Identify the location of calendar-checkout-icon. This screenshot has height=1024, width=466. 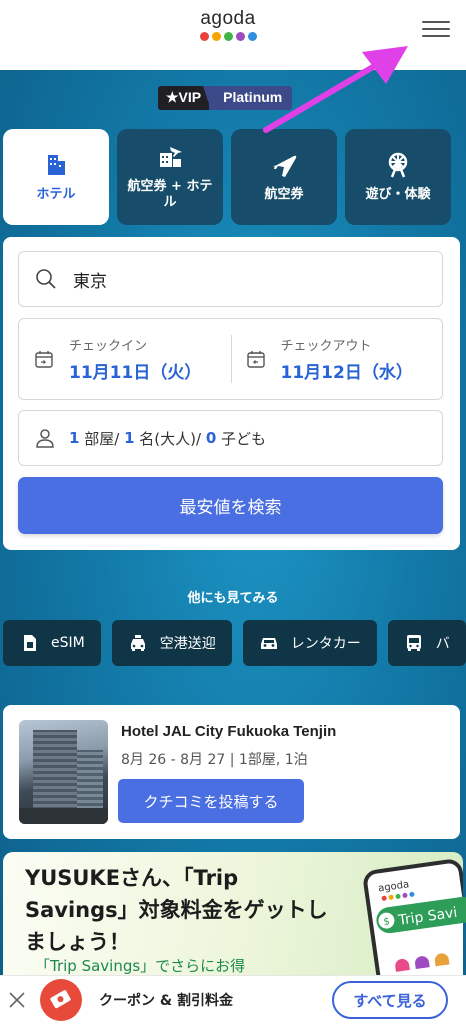
(255, 359).